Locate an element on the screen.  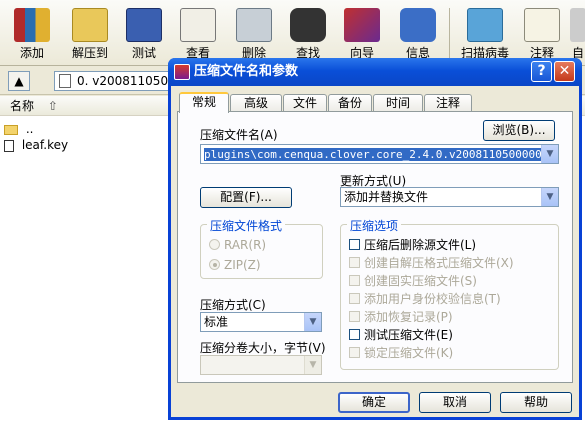
help-caption-button: ? is located at coordinates (541, 71).